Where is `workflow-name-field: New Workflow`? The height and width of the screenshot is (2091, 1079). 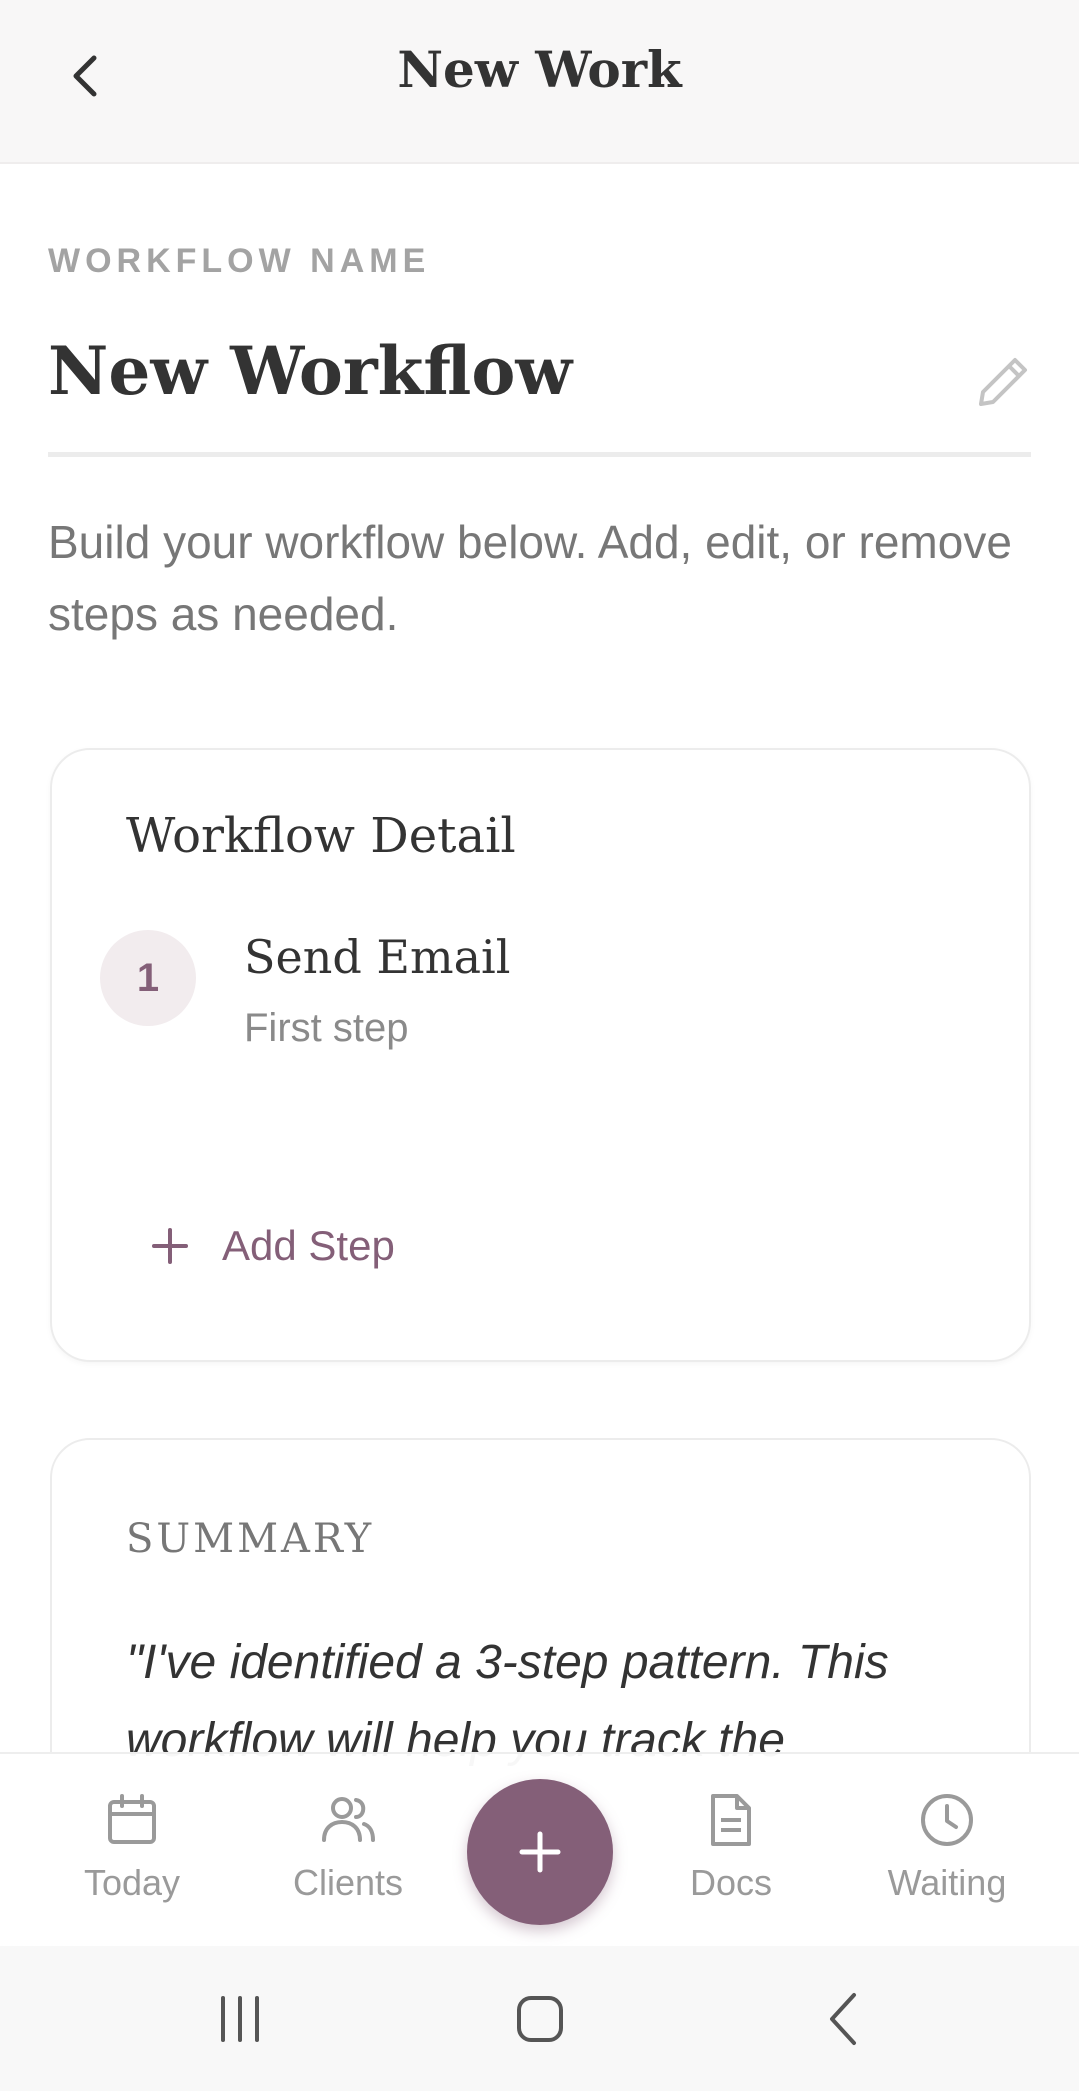 workflow-name-field: New Workflow is located at coordinates (310, 371).